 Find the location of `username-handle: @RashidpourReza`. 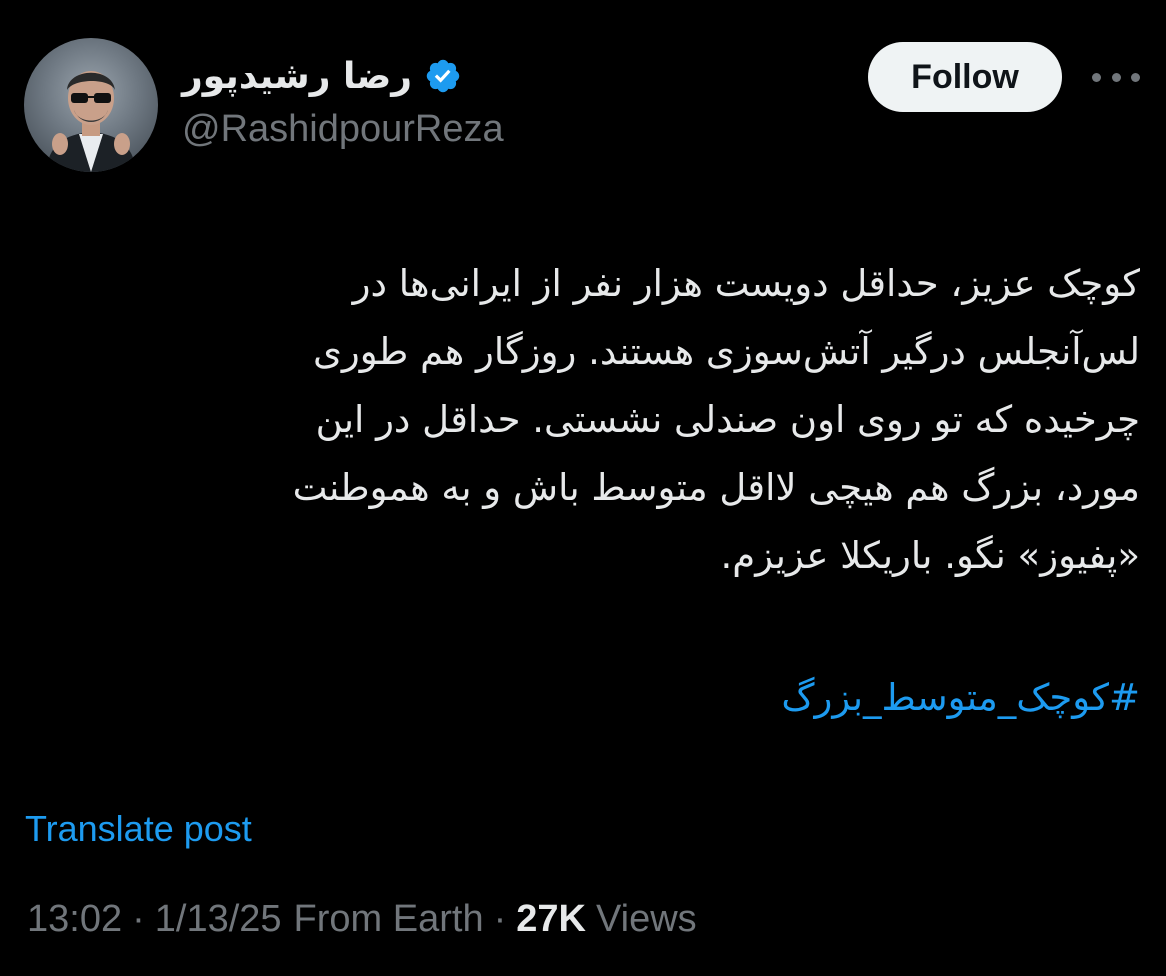

username-handle: @RashidpourReza is located at coordinates (422, 129).